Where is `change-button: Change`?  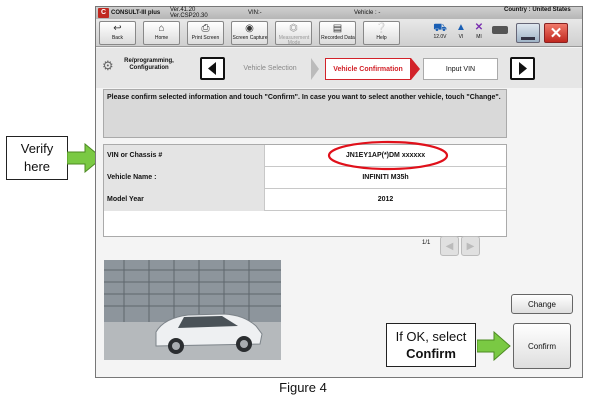 change-button: Change is located at coordinates (542, 304).